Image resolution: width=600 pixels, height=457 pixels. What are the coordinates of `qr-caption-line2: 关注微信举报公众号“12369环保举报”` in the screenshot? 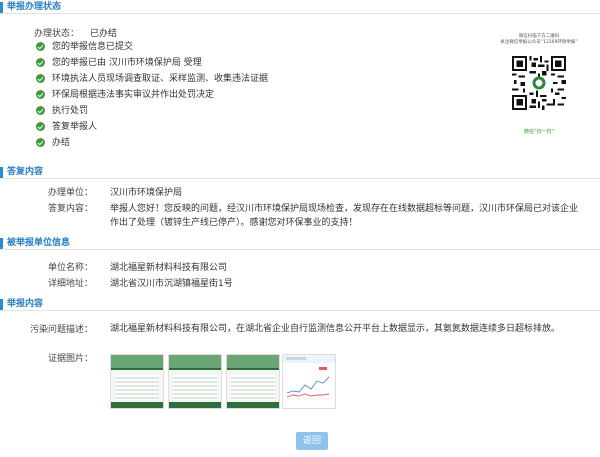 It's located at (539, 42).